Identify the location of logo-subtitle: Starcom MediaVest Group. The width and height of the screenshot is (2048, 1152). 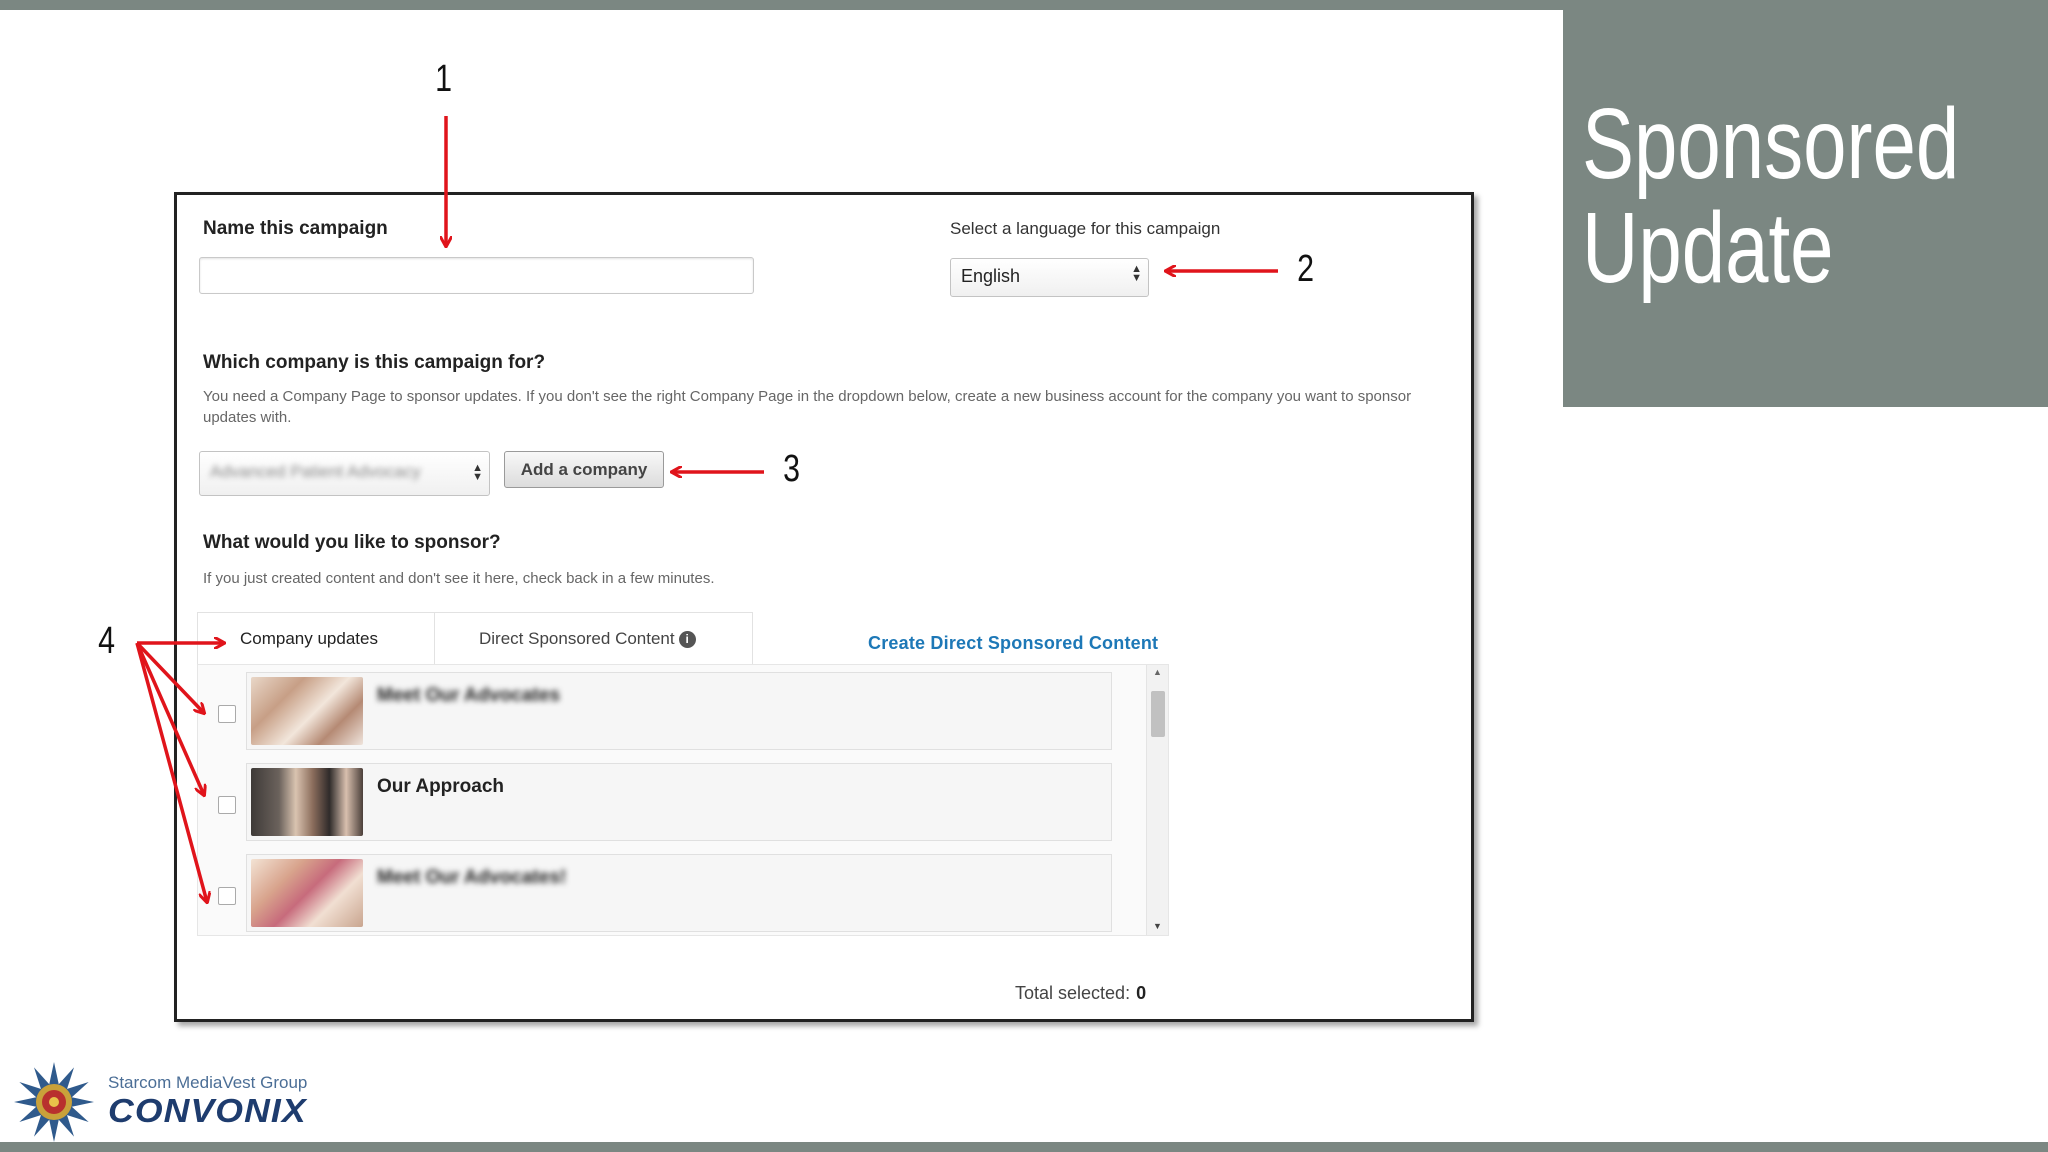
(208, 1082).